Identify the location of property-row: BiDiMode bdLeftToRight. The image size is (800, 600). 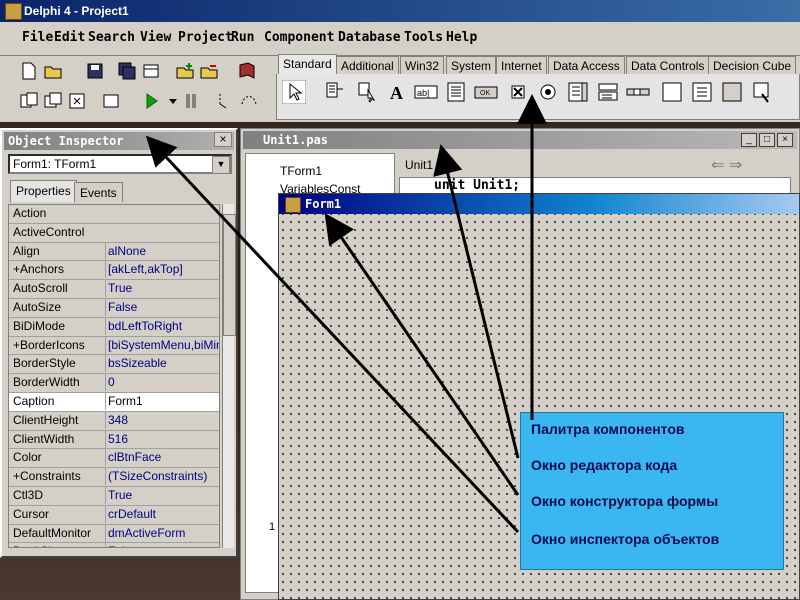
(114, 327).